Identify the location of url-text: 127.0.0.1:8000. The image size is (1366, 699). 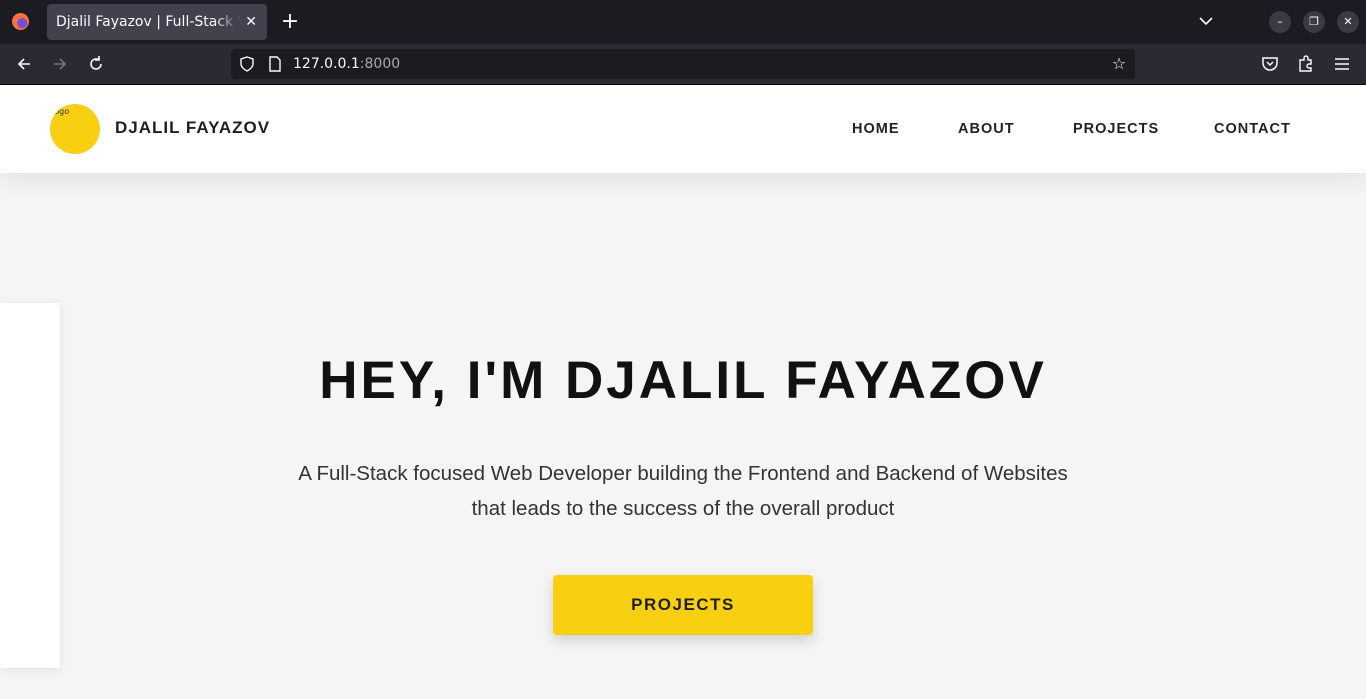
(346, 64).